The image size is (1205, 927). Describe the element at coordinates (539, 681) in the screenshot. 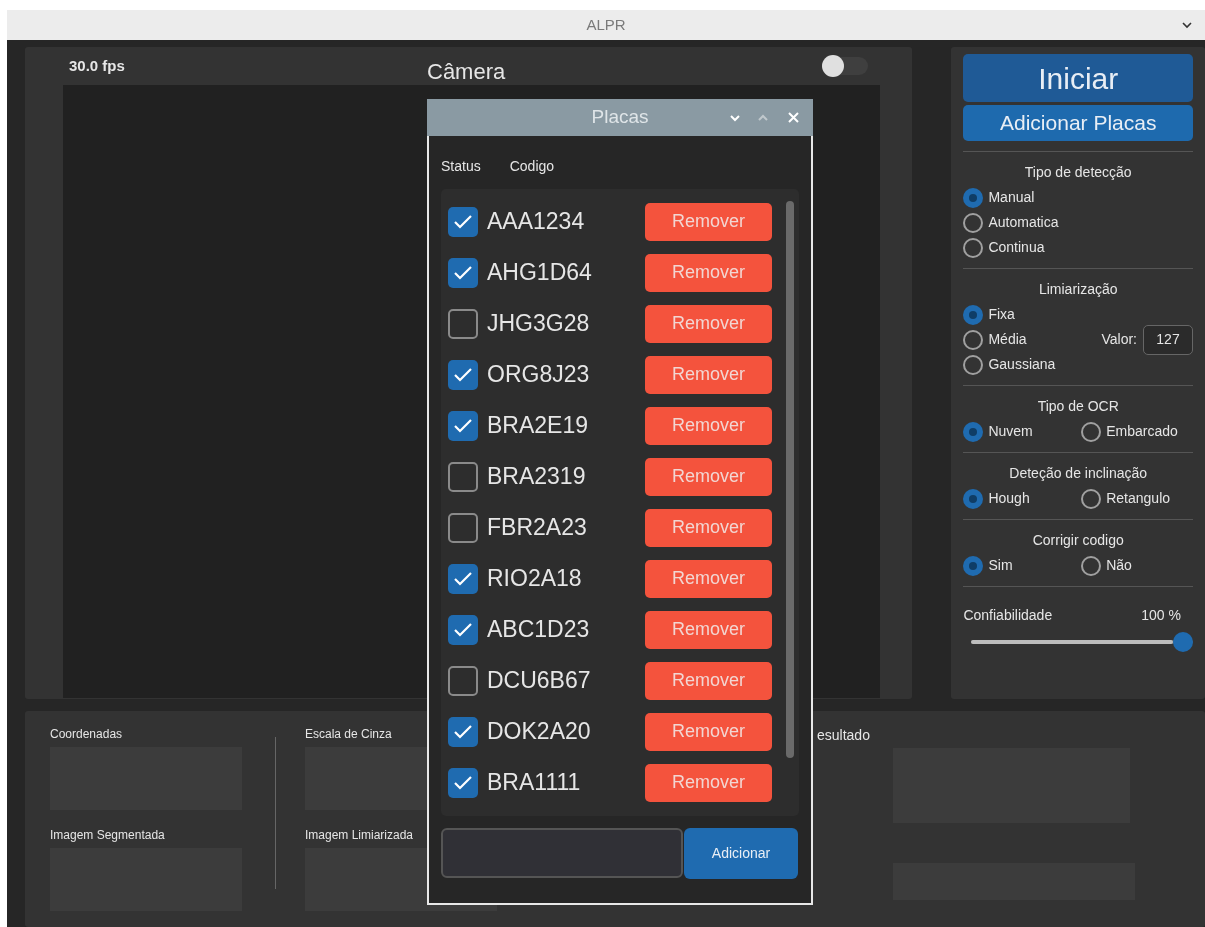

I see `plate-code: DCU6B67` at that location.